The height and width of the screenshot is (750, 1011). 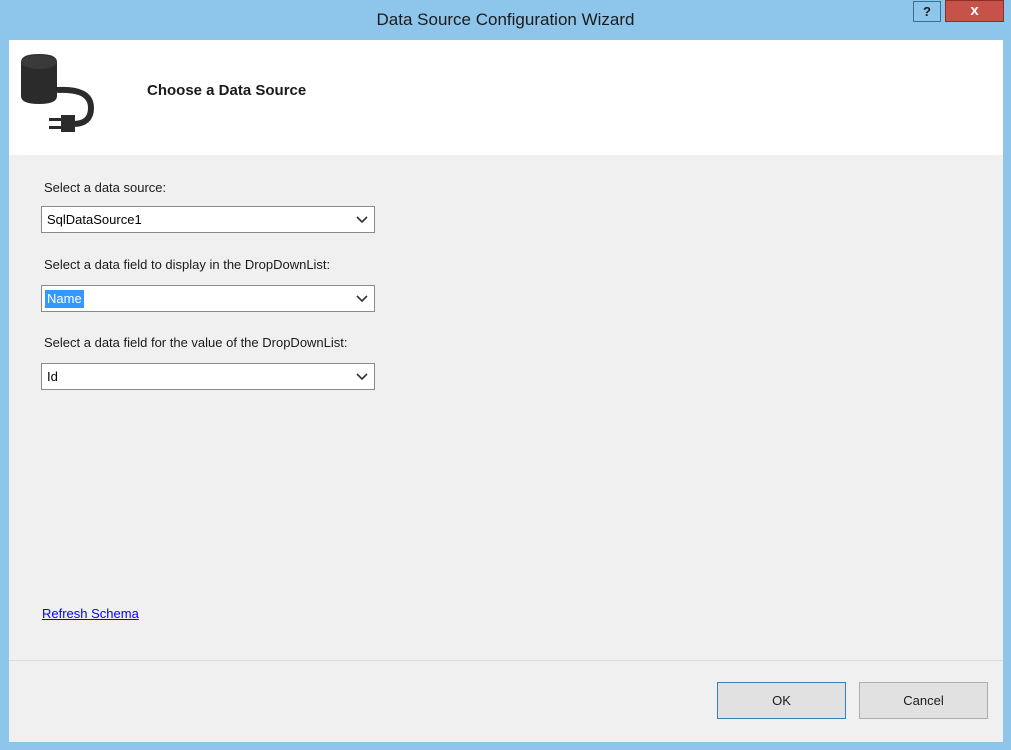 I want to click on refresh-schema-link: Refresh Schema, so click(x=90, y=613).